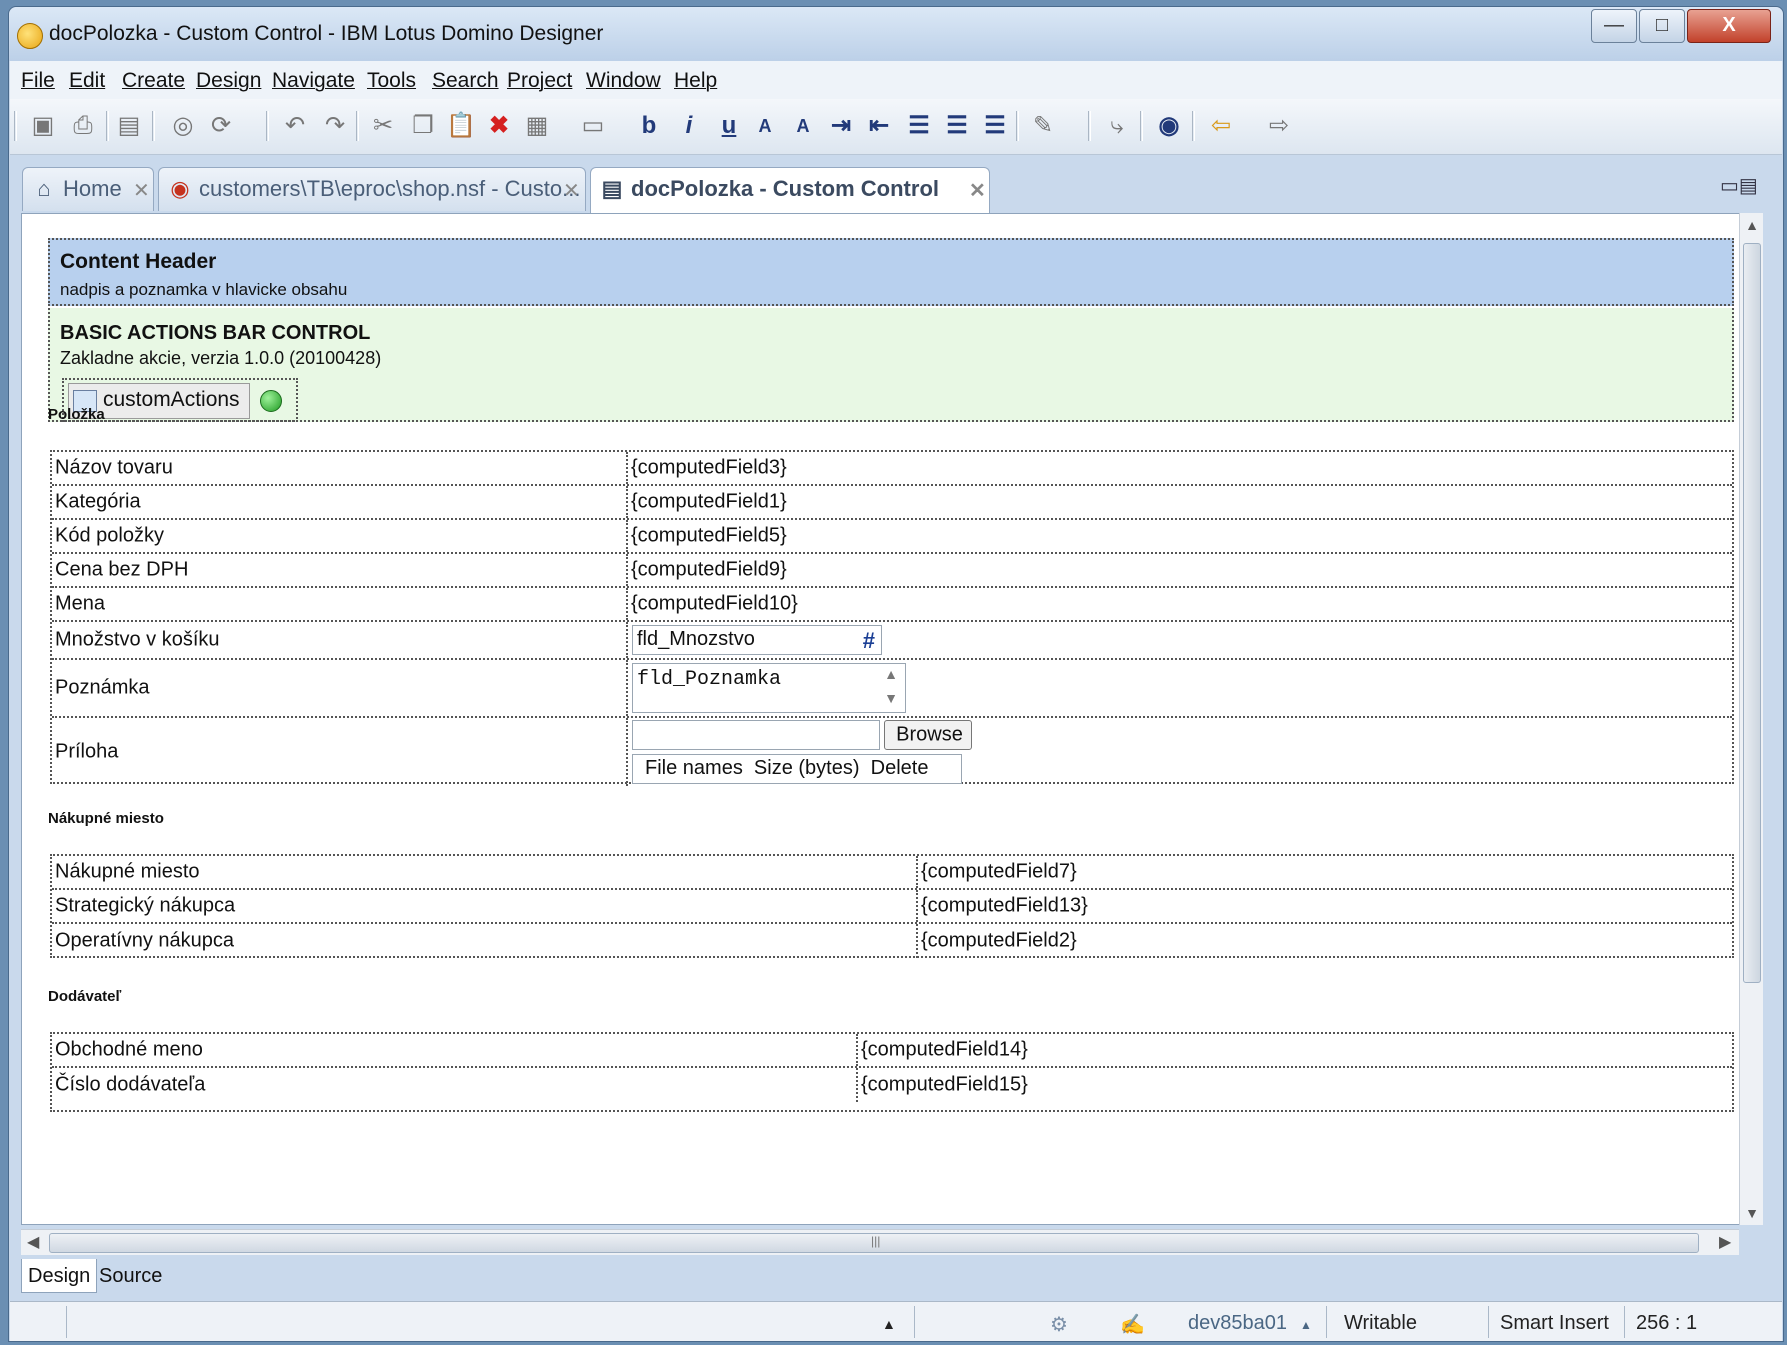  I want to click on menu-create: Create, so click(153, 81).